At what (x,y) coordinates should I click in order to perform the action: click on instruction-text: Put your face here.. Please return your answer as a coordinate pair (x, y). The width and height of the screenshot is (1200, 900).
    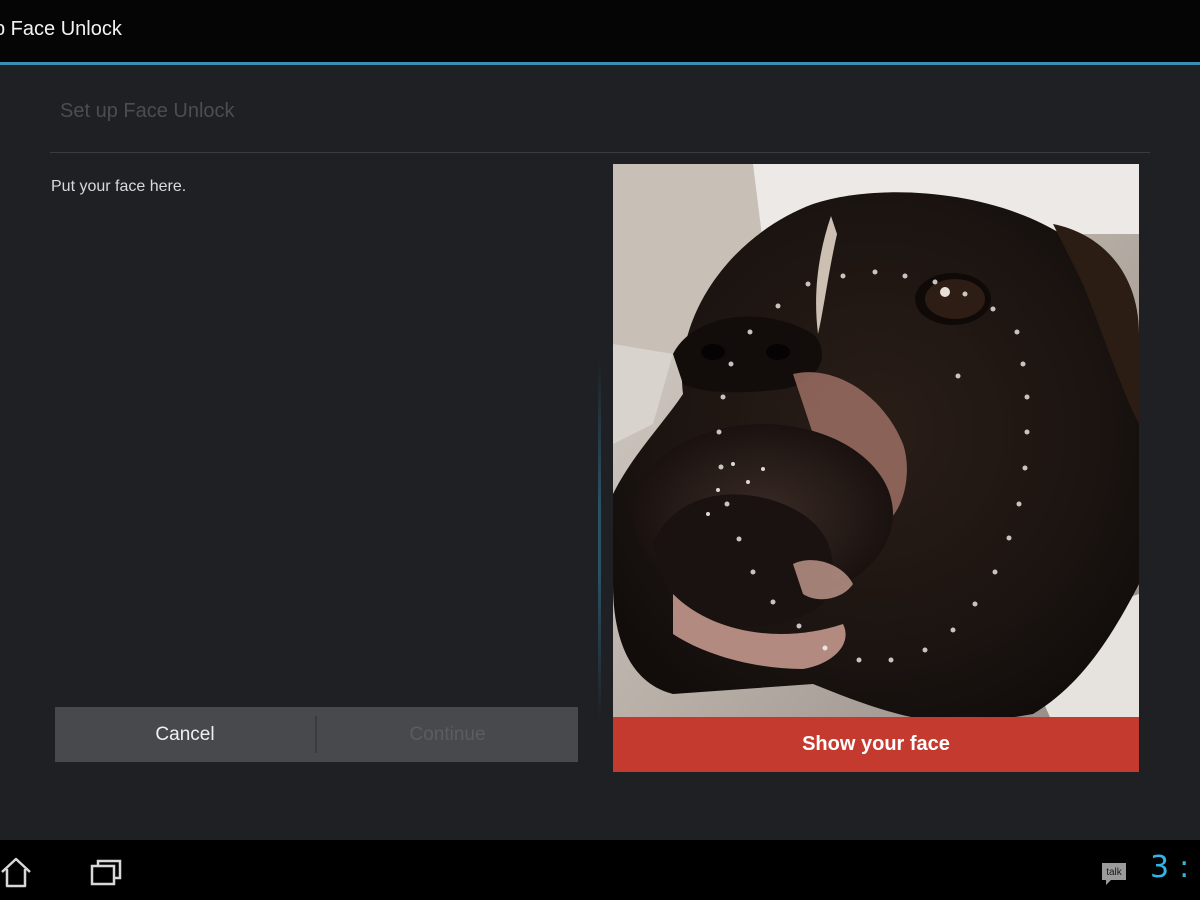
    Looking at the image, I should click on (119, 186).